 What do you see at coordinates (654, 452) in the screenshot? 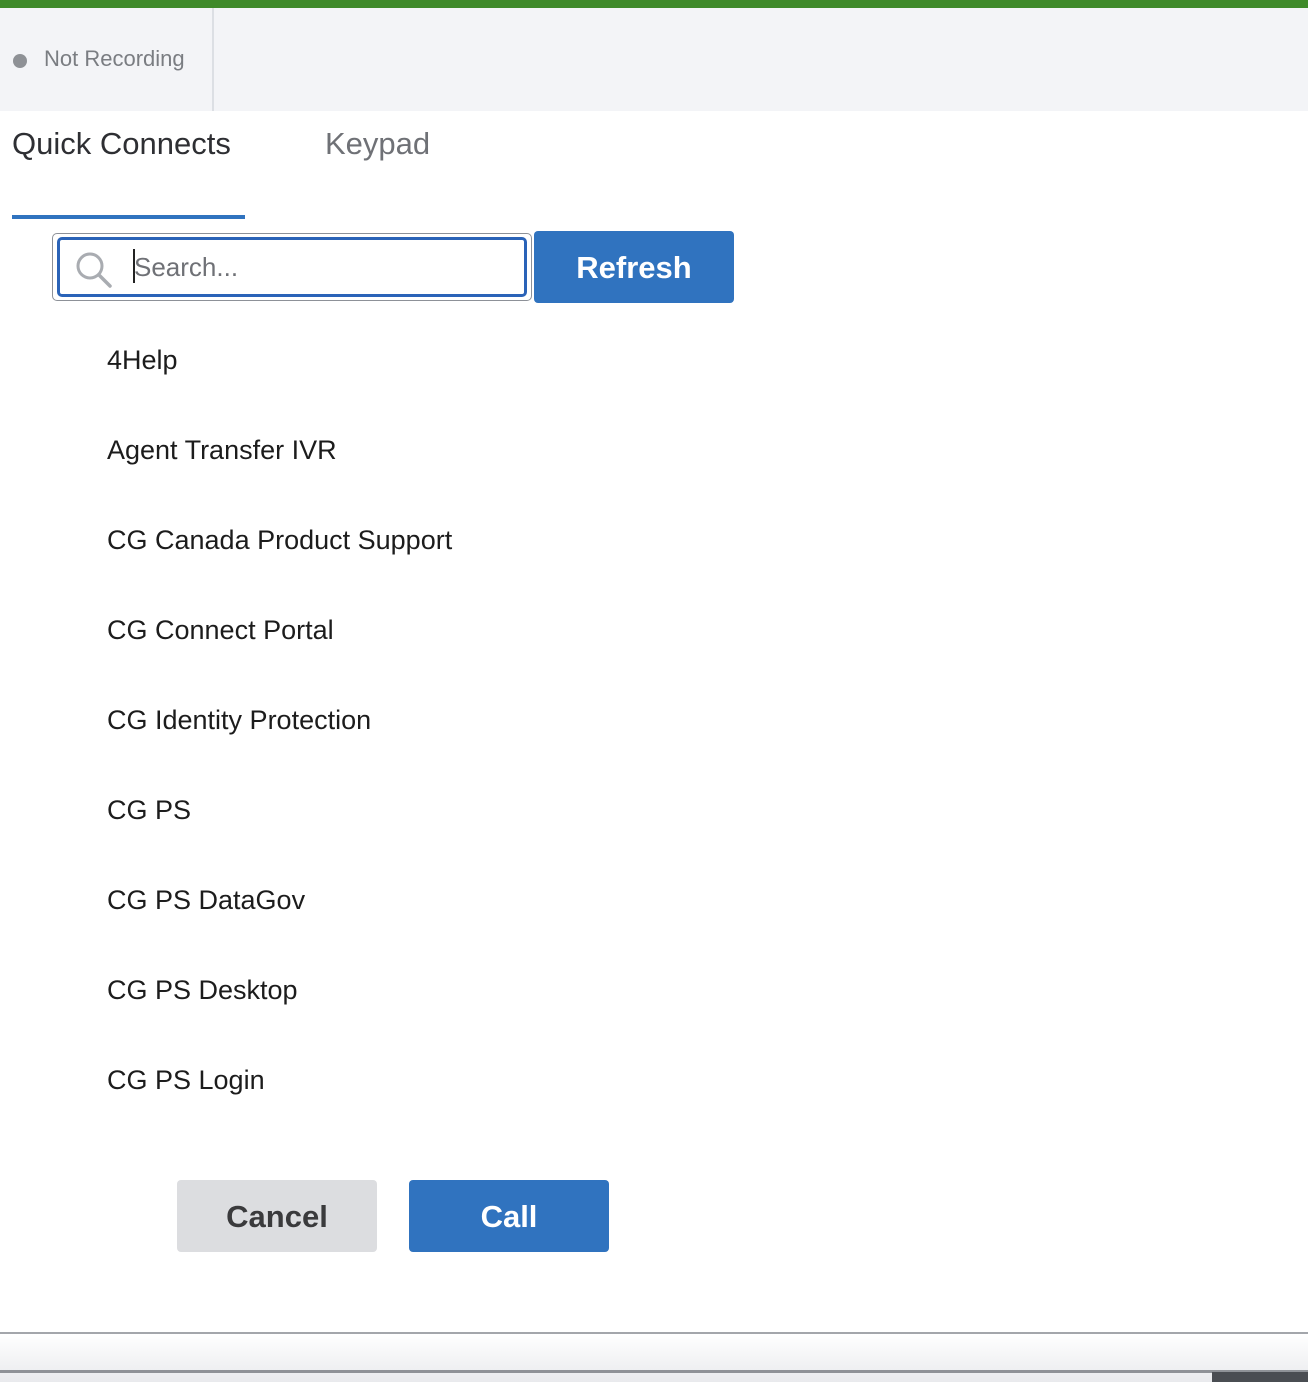
I see `list-item: Agent Transfer IVR` at bounding box center [654, 452].